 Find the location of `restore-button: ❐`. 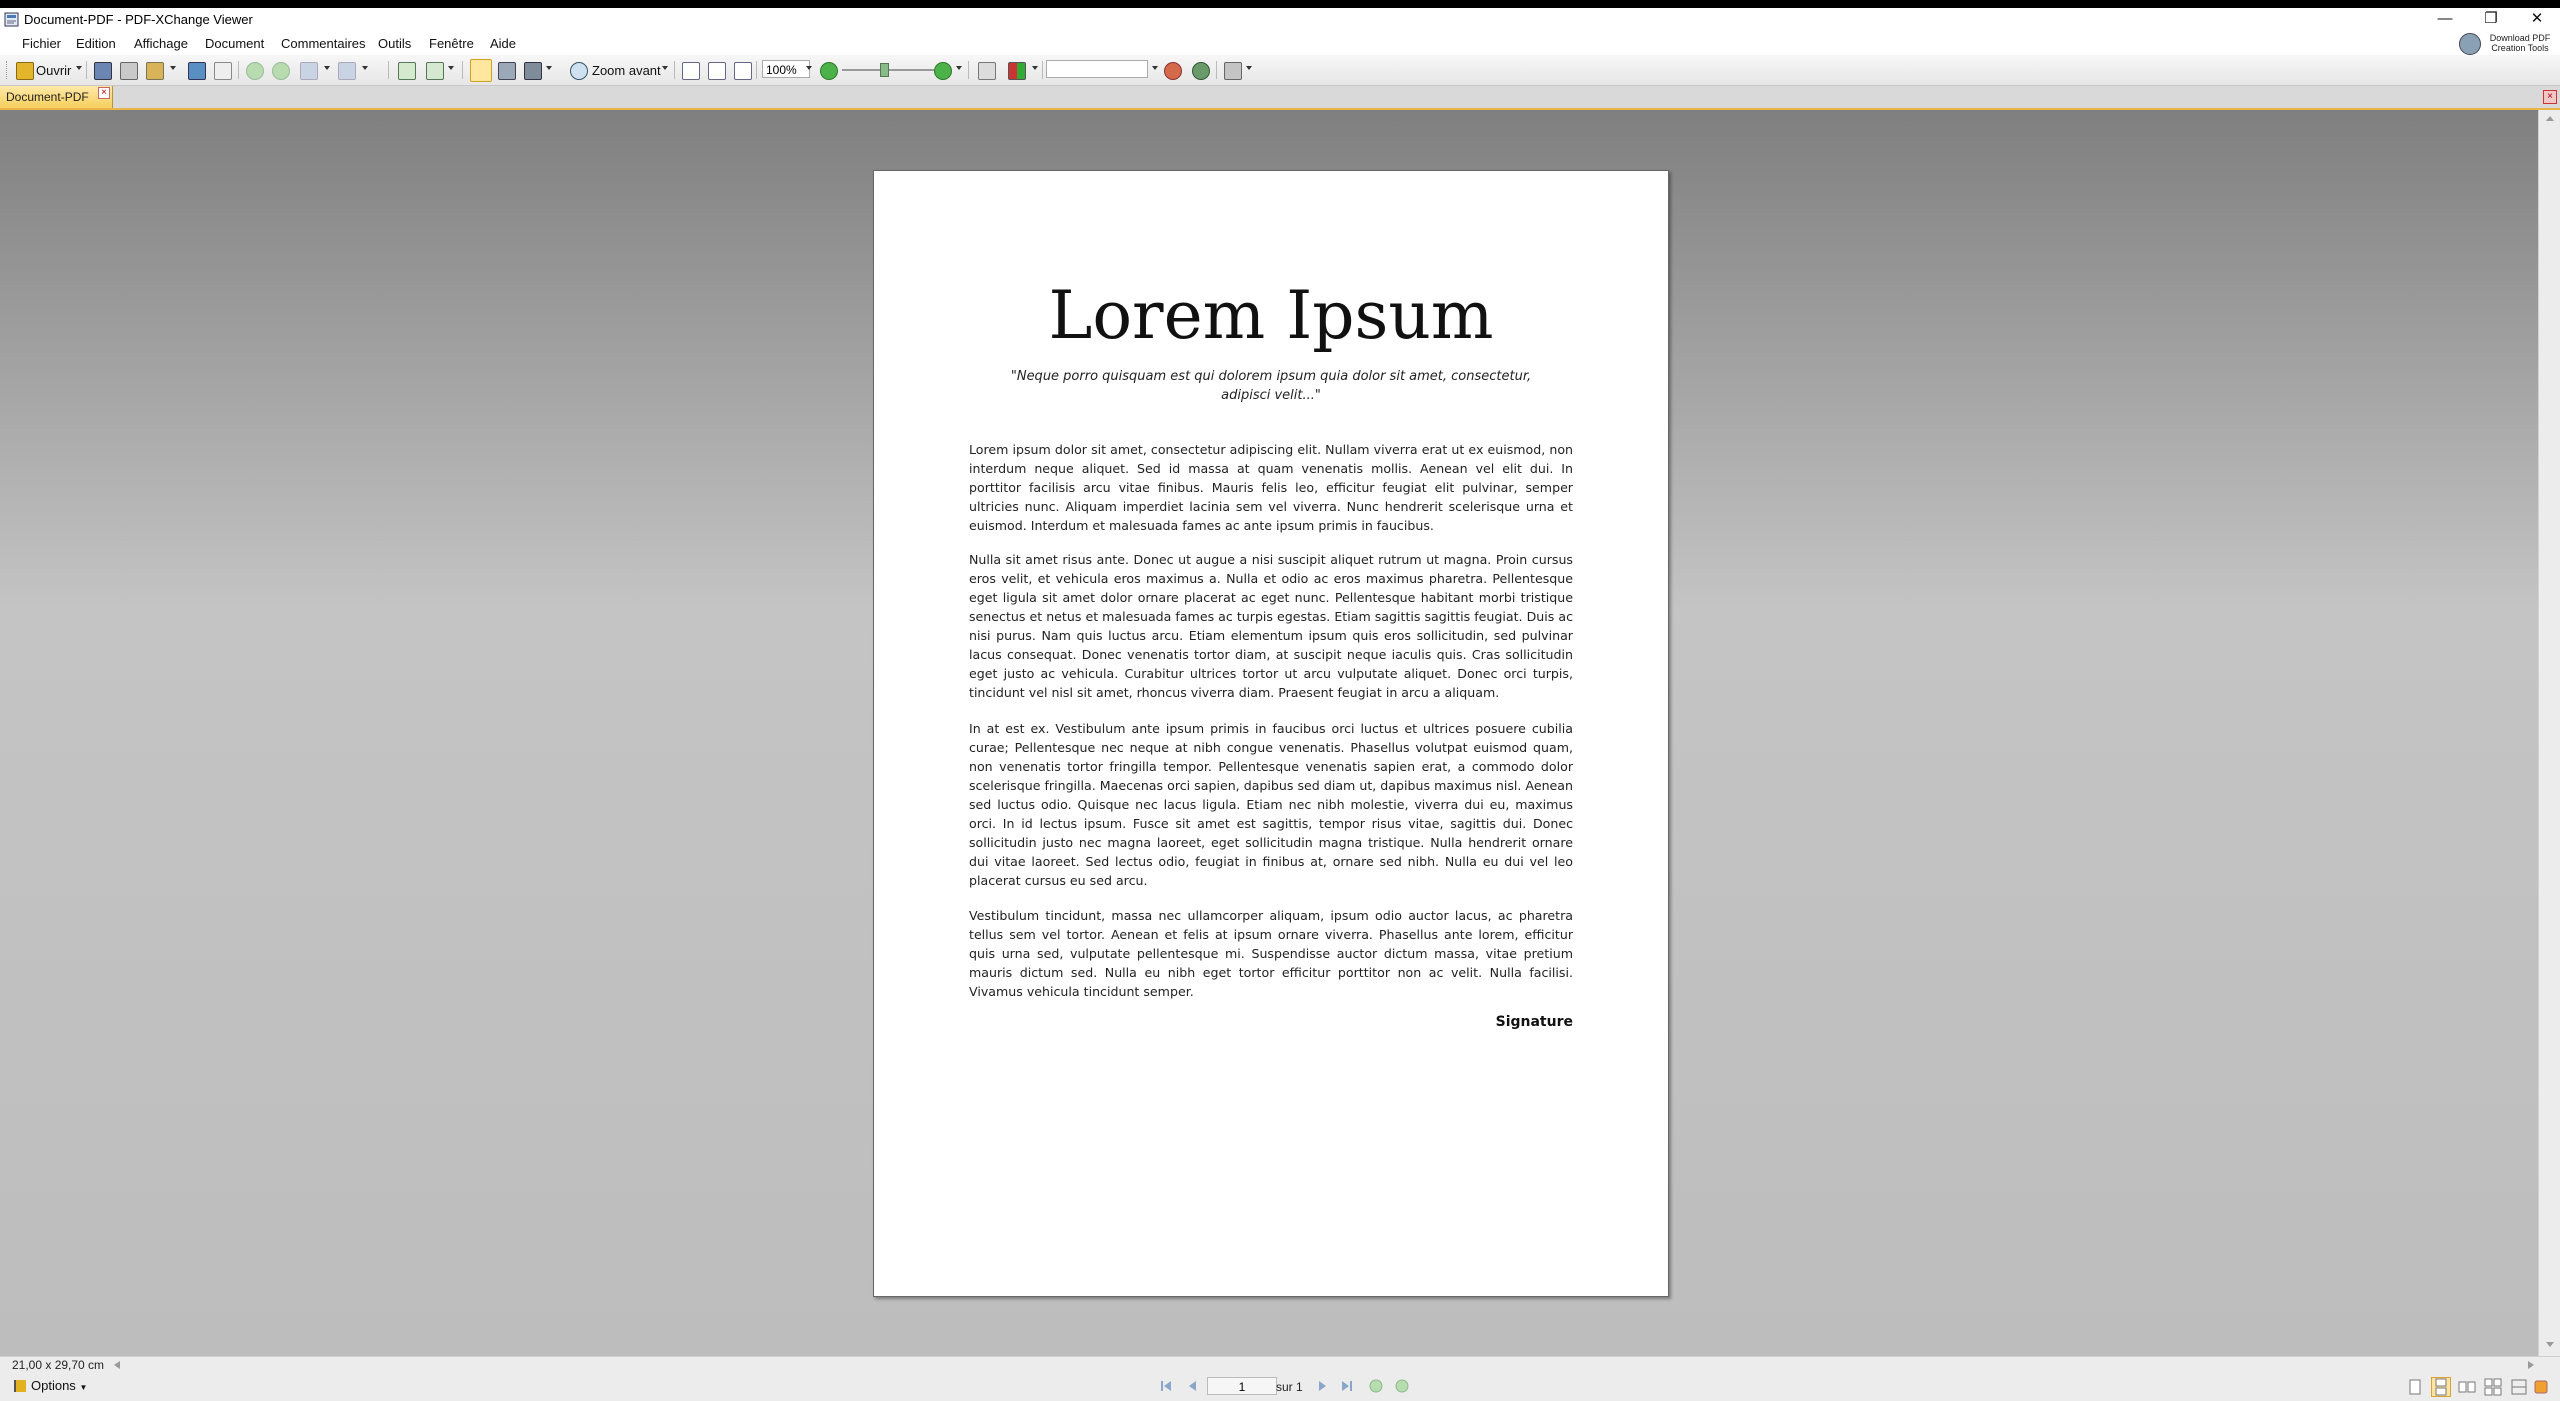

restore-button: ❐ is located at coordinates (2491, 19).